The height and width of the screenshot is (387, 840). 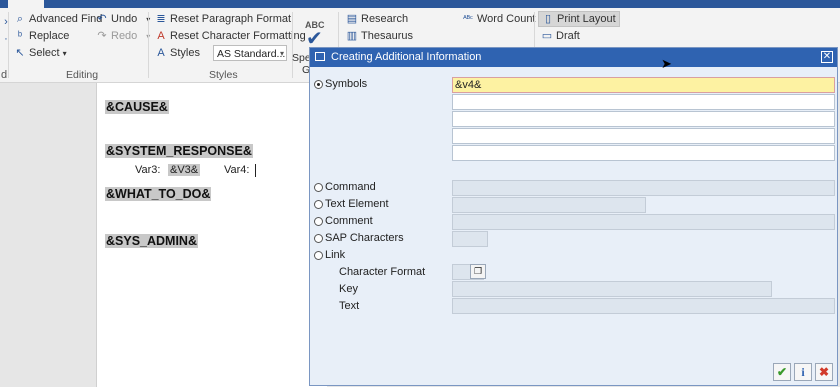 What do you see at coordinates (573, 57) in the screenshot?
I see `dialog-title-bar: Creating Additional Information ✕` at bounding box center [573, 57].